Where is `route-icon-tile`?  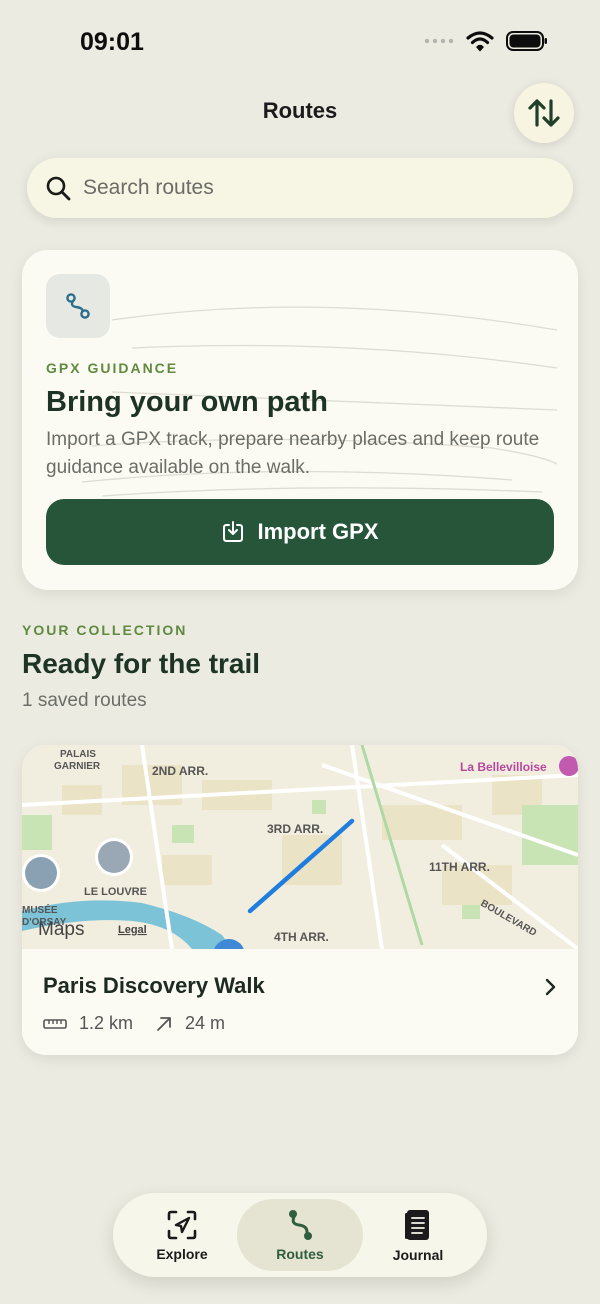
route-icon-tile is located at coordinates (78, 306).